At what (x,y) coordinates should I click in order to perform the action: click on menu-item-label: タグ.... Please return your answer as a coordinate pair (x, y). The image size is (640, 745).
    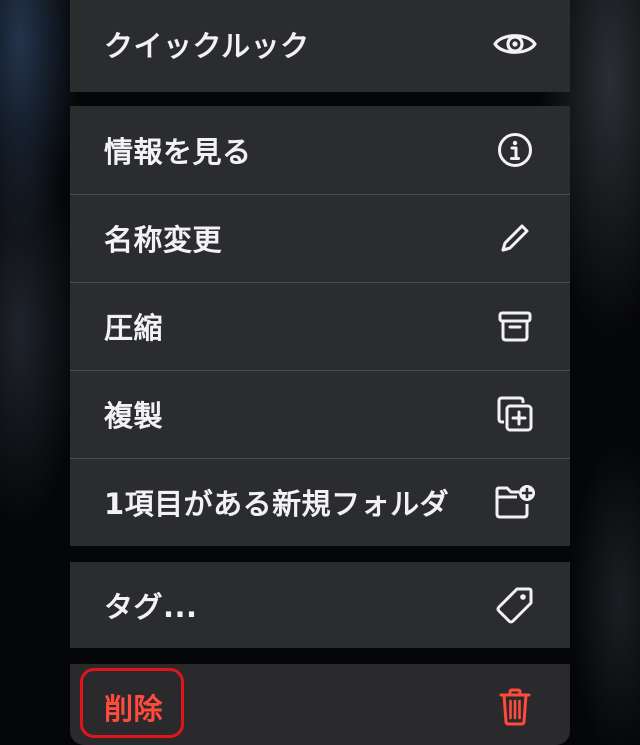
    Looking at the image, I should click on (151, 607).